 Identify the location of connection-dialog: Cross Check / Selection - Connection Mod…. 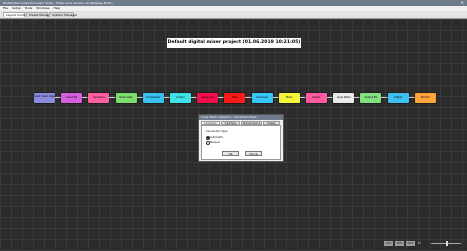
(241, 138).